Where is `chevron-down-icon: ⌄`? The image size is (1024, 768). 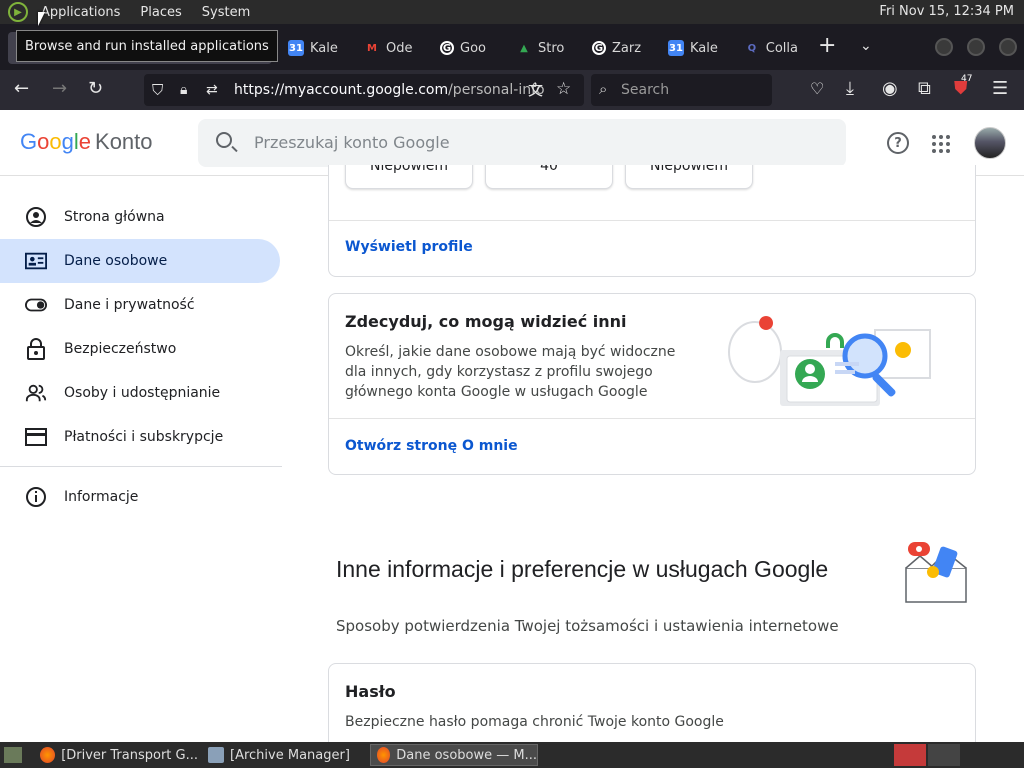
chevron-down-icon: ⌄ is located at coordinates (866, 46).